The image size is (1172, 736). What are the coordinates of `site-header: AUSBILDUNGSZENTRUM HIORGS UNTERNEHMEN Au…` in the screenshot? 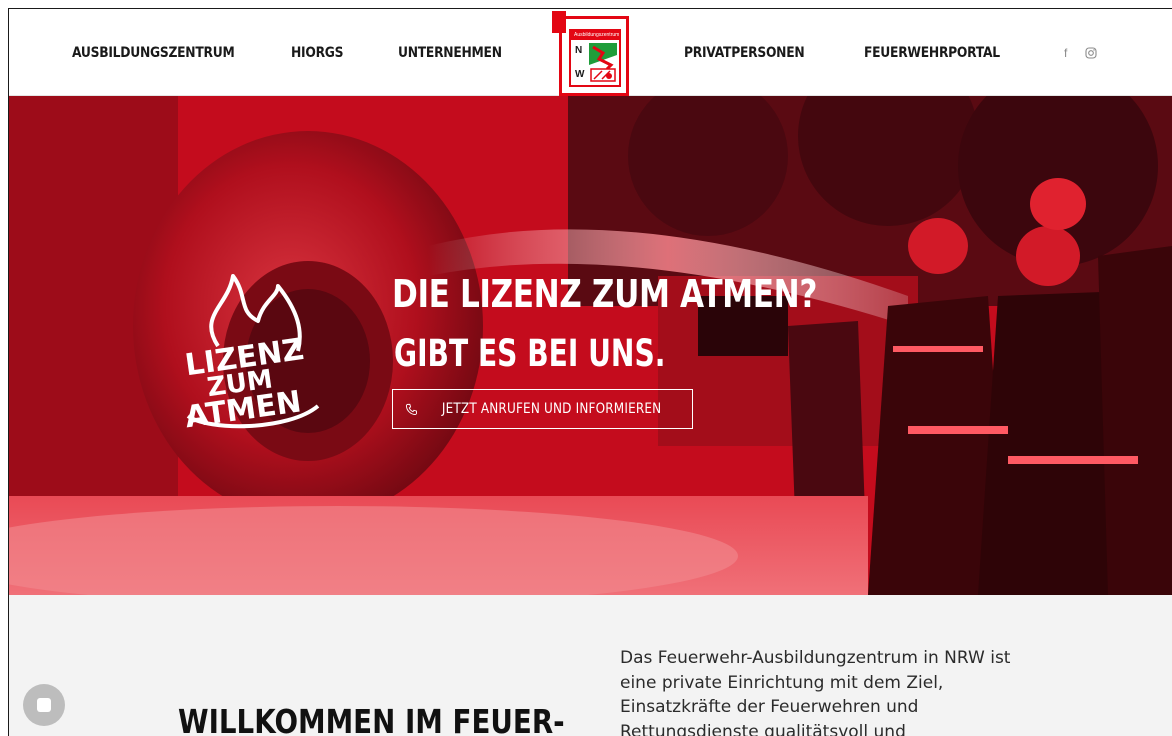 It's located at (590, 52).